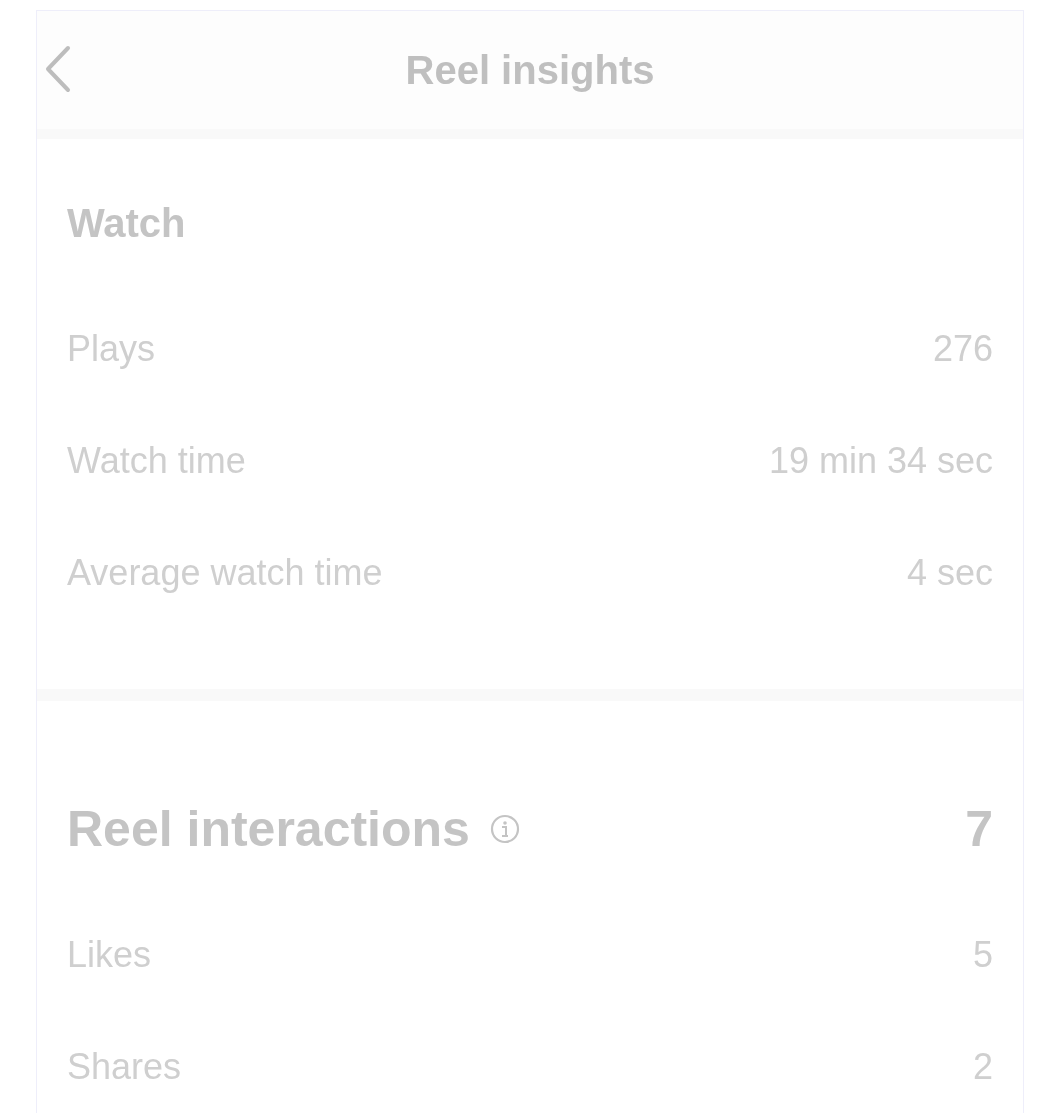  What do you see at coordinates (58, 69) in the screenshot?
I see `back-button` at bounding box center [58, 69].